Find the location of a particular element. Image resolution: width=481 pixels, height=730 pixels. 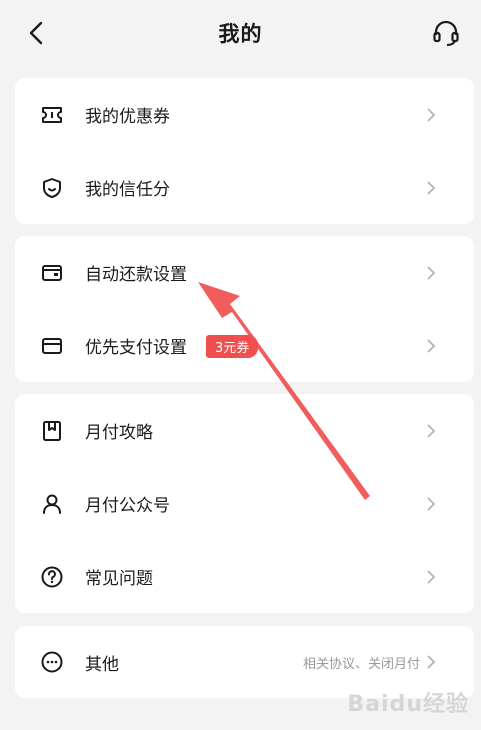

shield-icon is located at coordinates (52, 187).